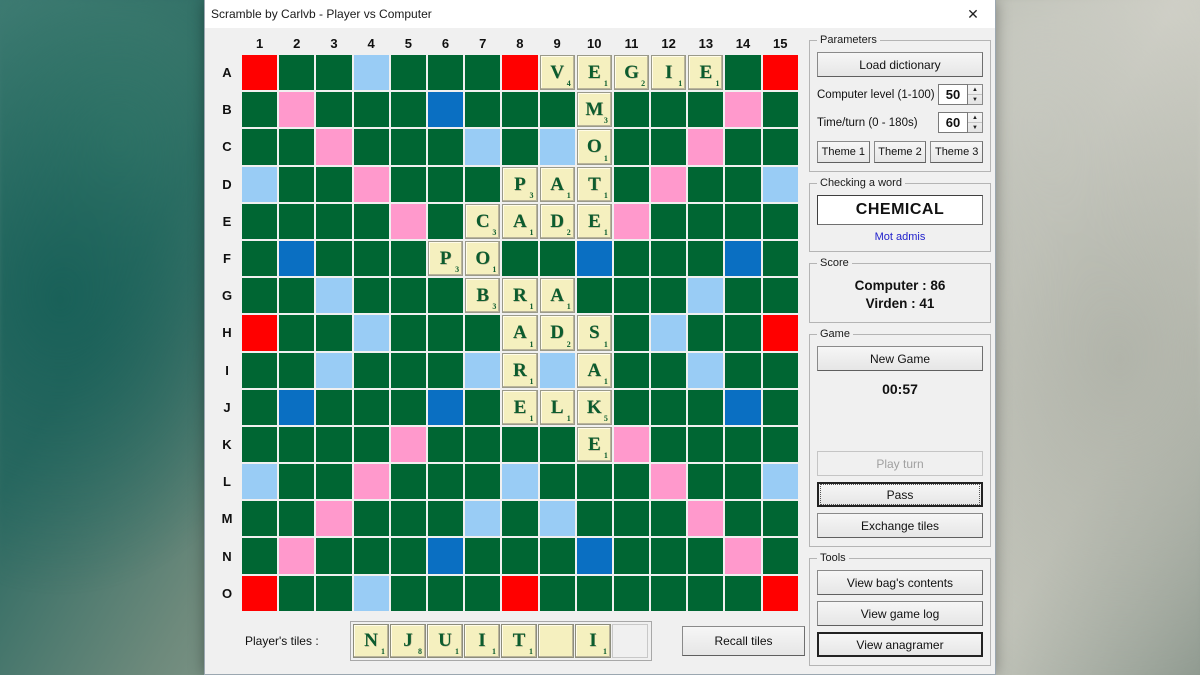 The image size is (1200, 675). What do you see at coordinates (445, 370) in the screenshot?
I see `board-cell-I6` at bounding box center [445, 370].